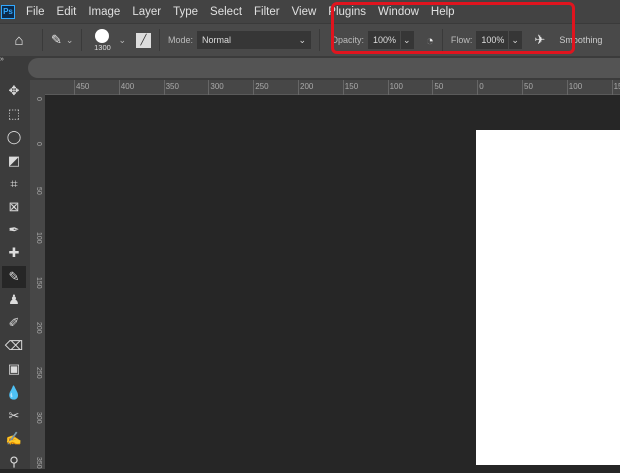  Describe the element at coordinates (14, 416) in the screenshot. I see `dodge-icon: ✂` at that location.